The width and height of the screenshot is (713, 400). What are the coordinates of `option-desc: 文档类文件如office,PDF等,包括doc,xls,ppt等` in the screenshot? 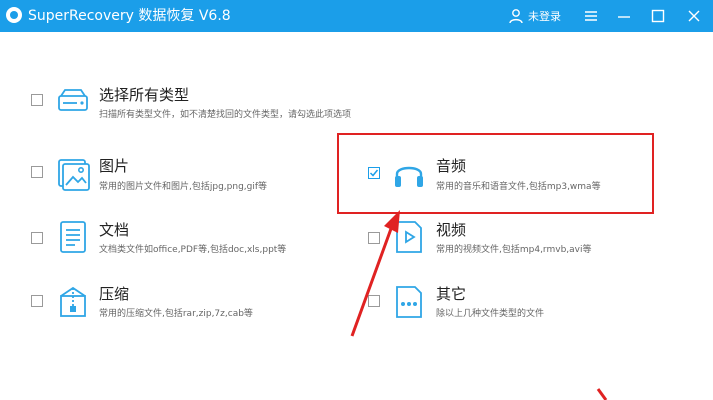 It's located at (193, 250).